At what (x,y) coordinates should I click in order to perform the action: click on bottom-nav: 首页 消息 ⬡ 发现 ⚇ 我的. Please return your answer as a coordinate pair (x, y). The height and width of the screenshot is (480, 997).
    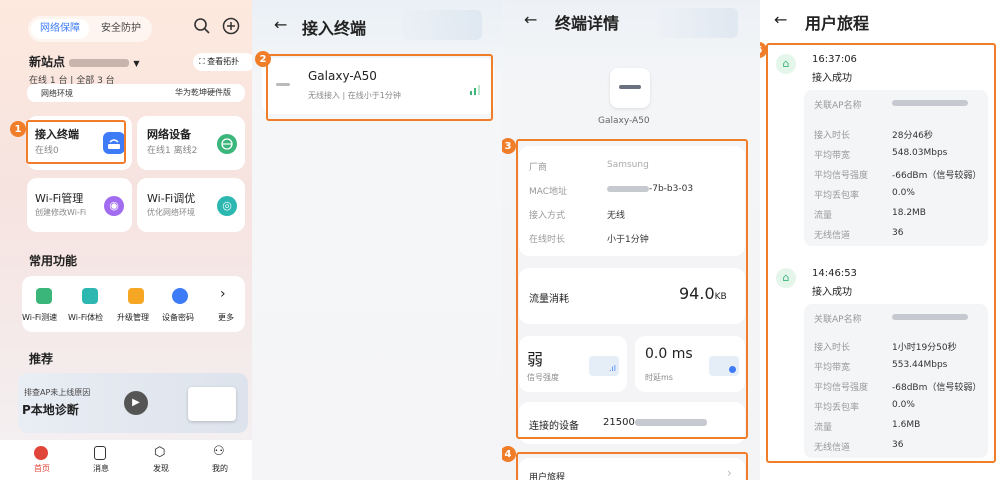
    Looking at the image, I should click on (126, 460).